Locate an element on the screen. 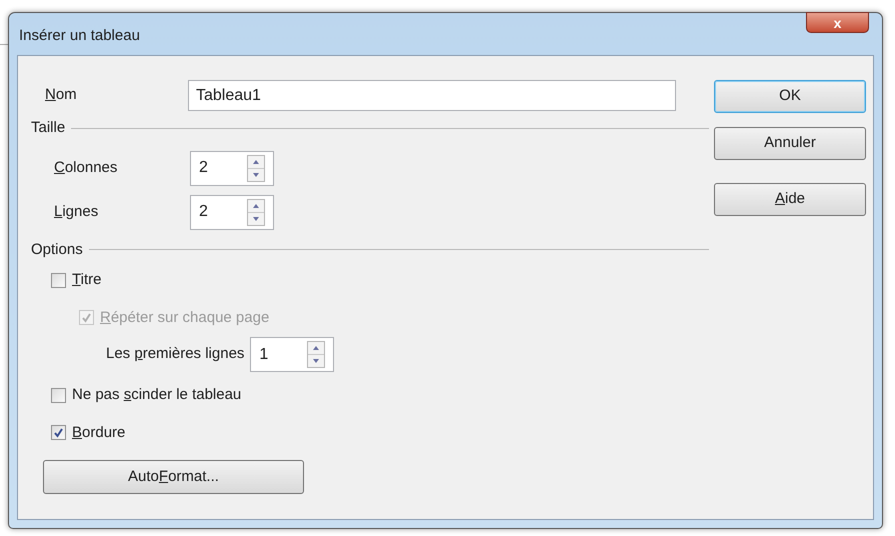 Image resolution: width=895 pixels, height=536 pixels. spin-box: 1 is located at coordinates (292, 354).